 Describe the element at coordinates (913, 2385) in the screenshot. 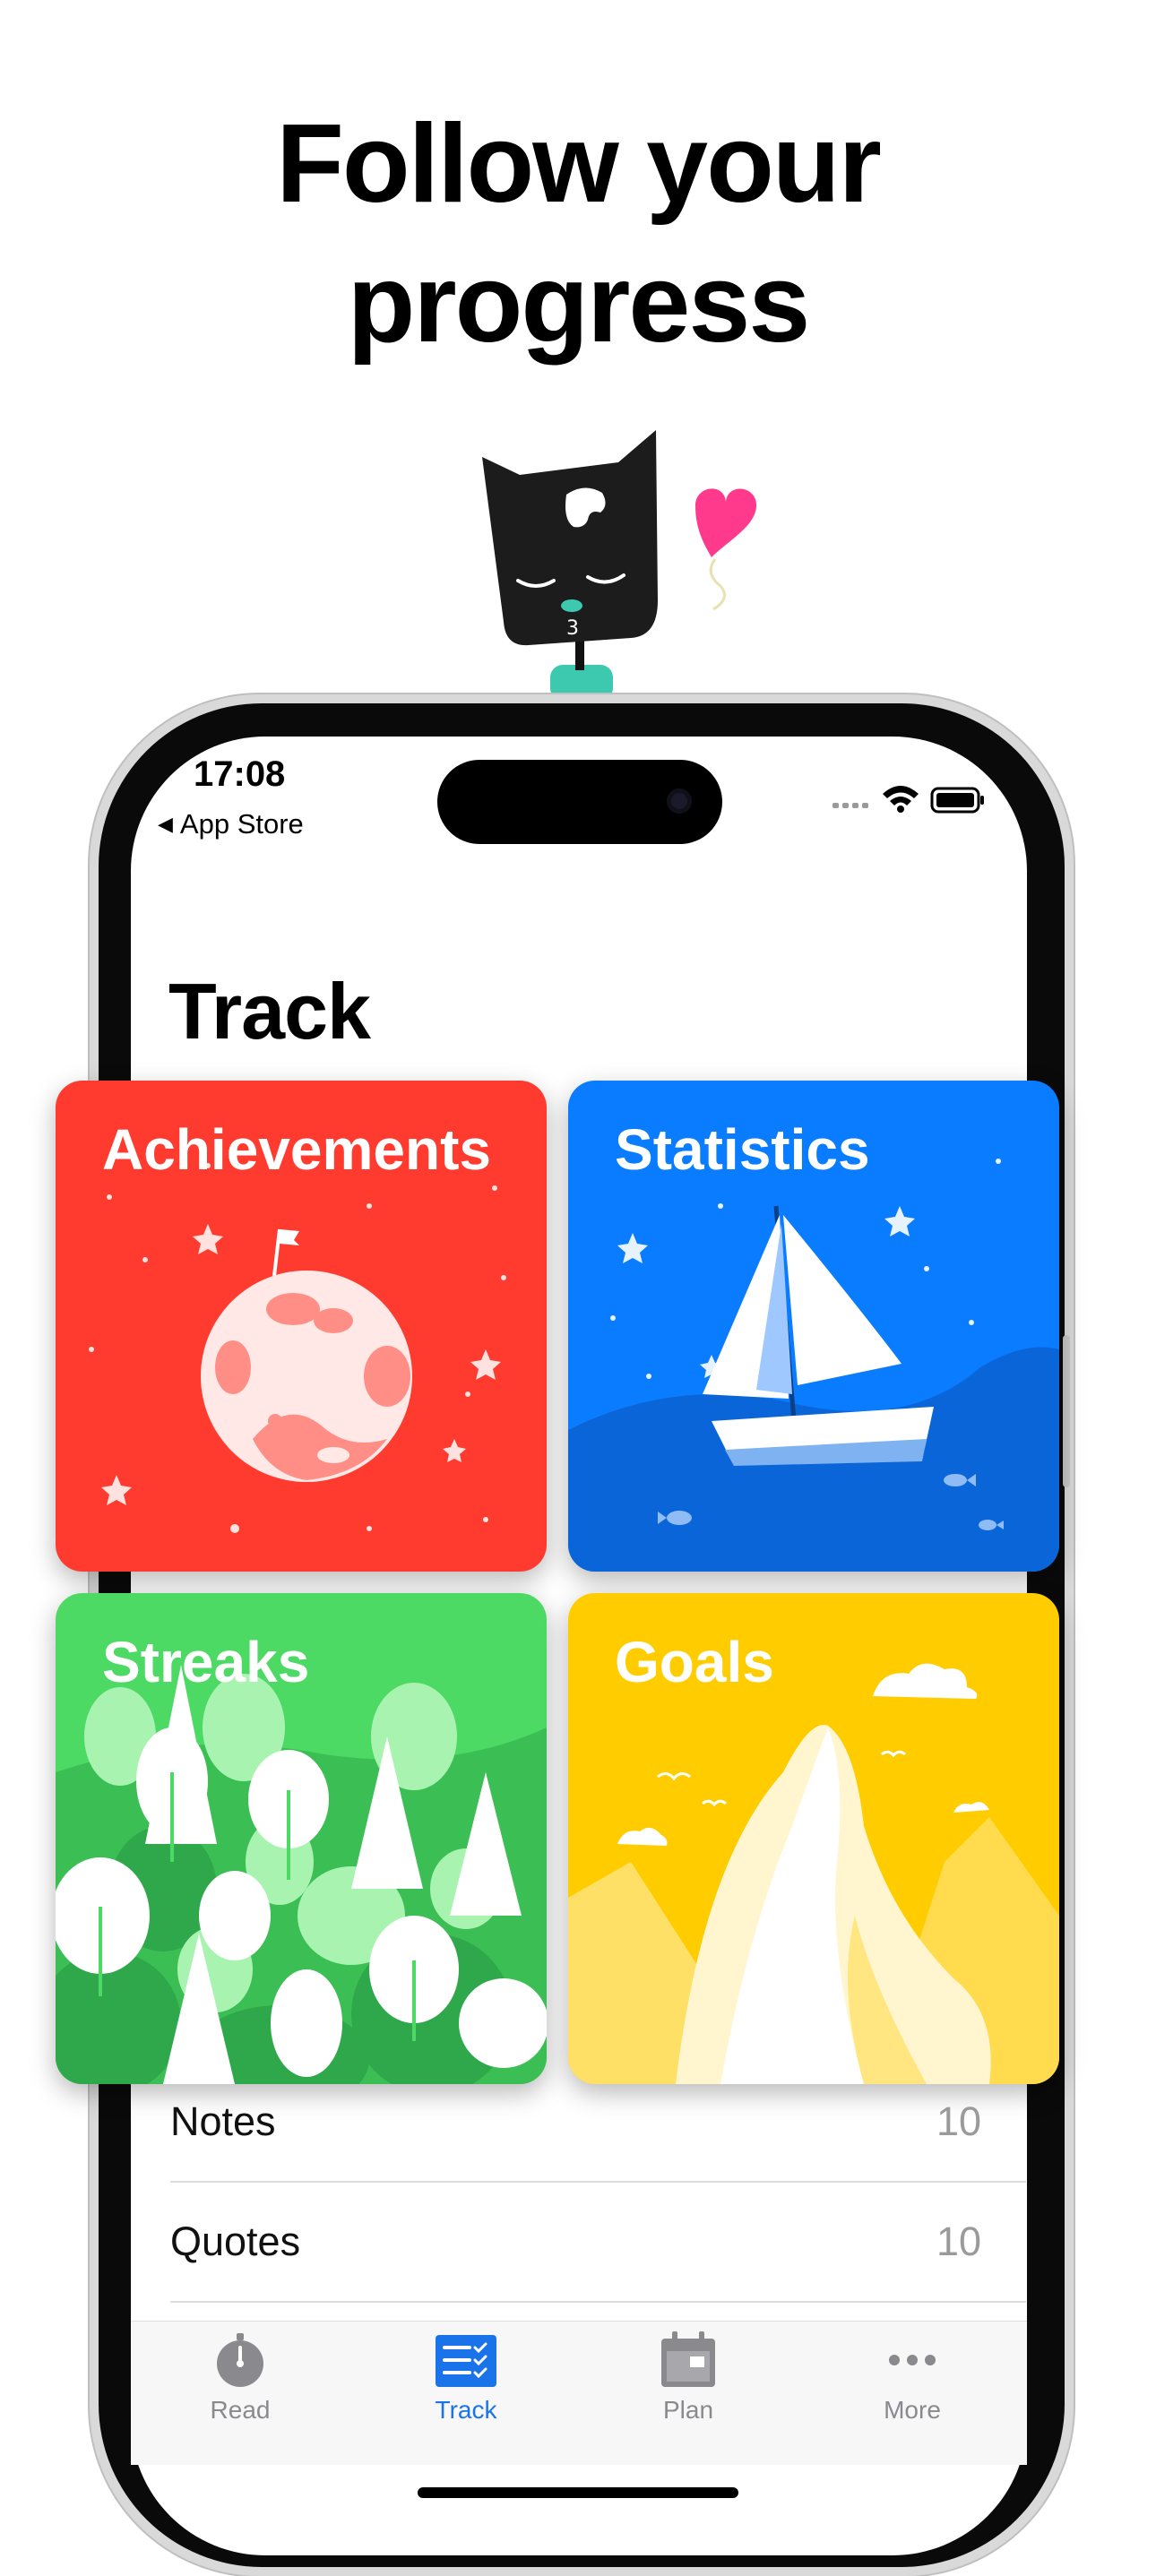

I see `tab-more: More` at that location.